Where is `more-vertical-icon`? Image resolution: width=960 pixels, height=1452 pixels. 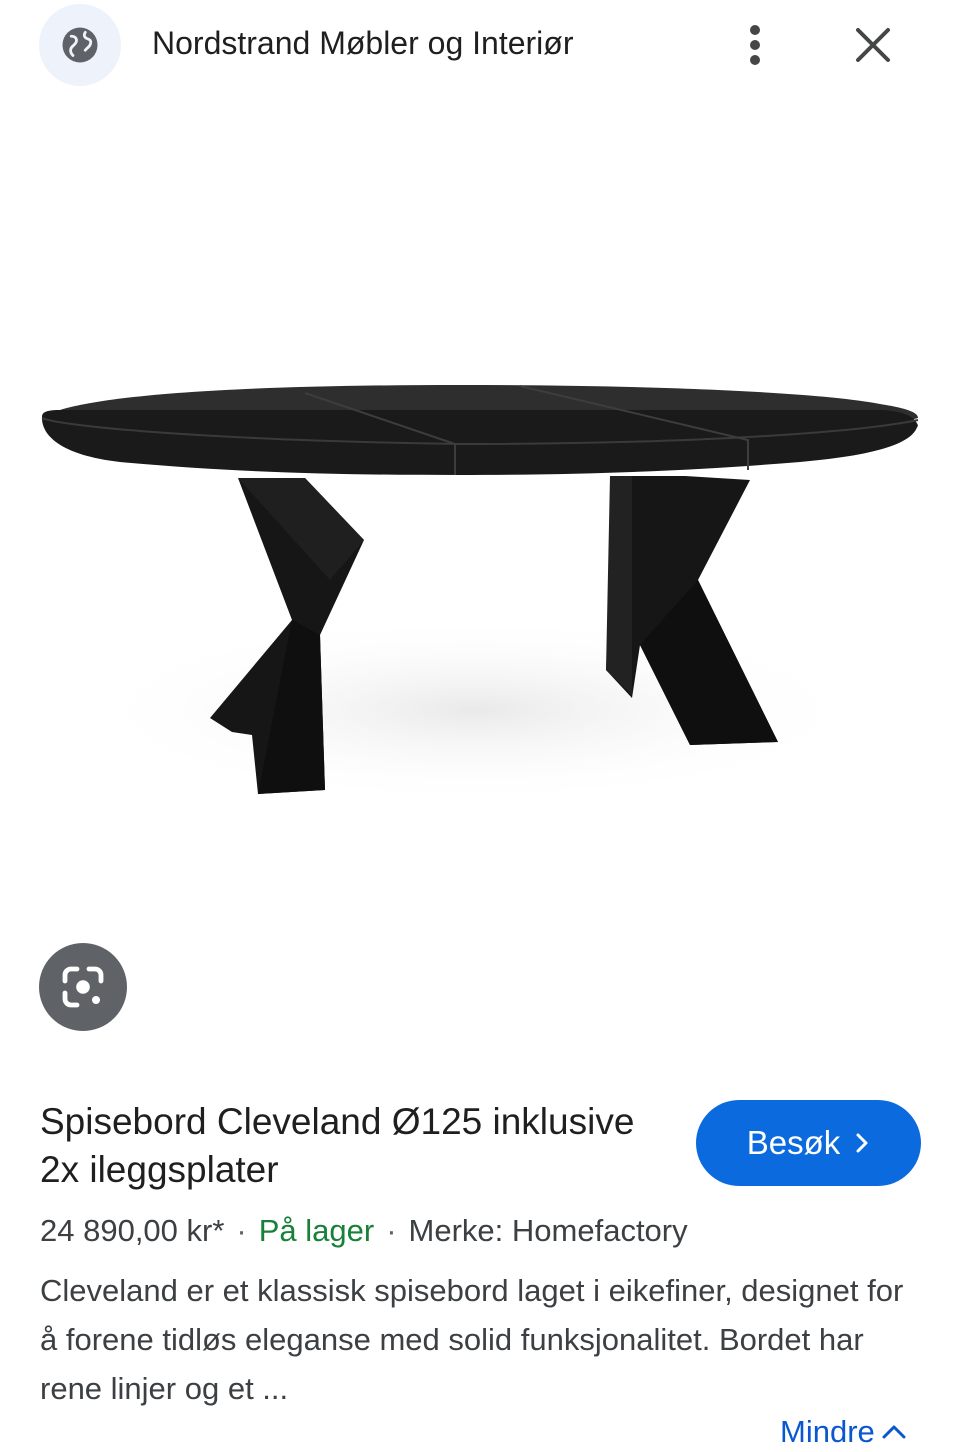
more-vertical-icon is located at coordinates (755, 45).